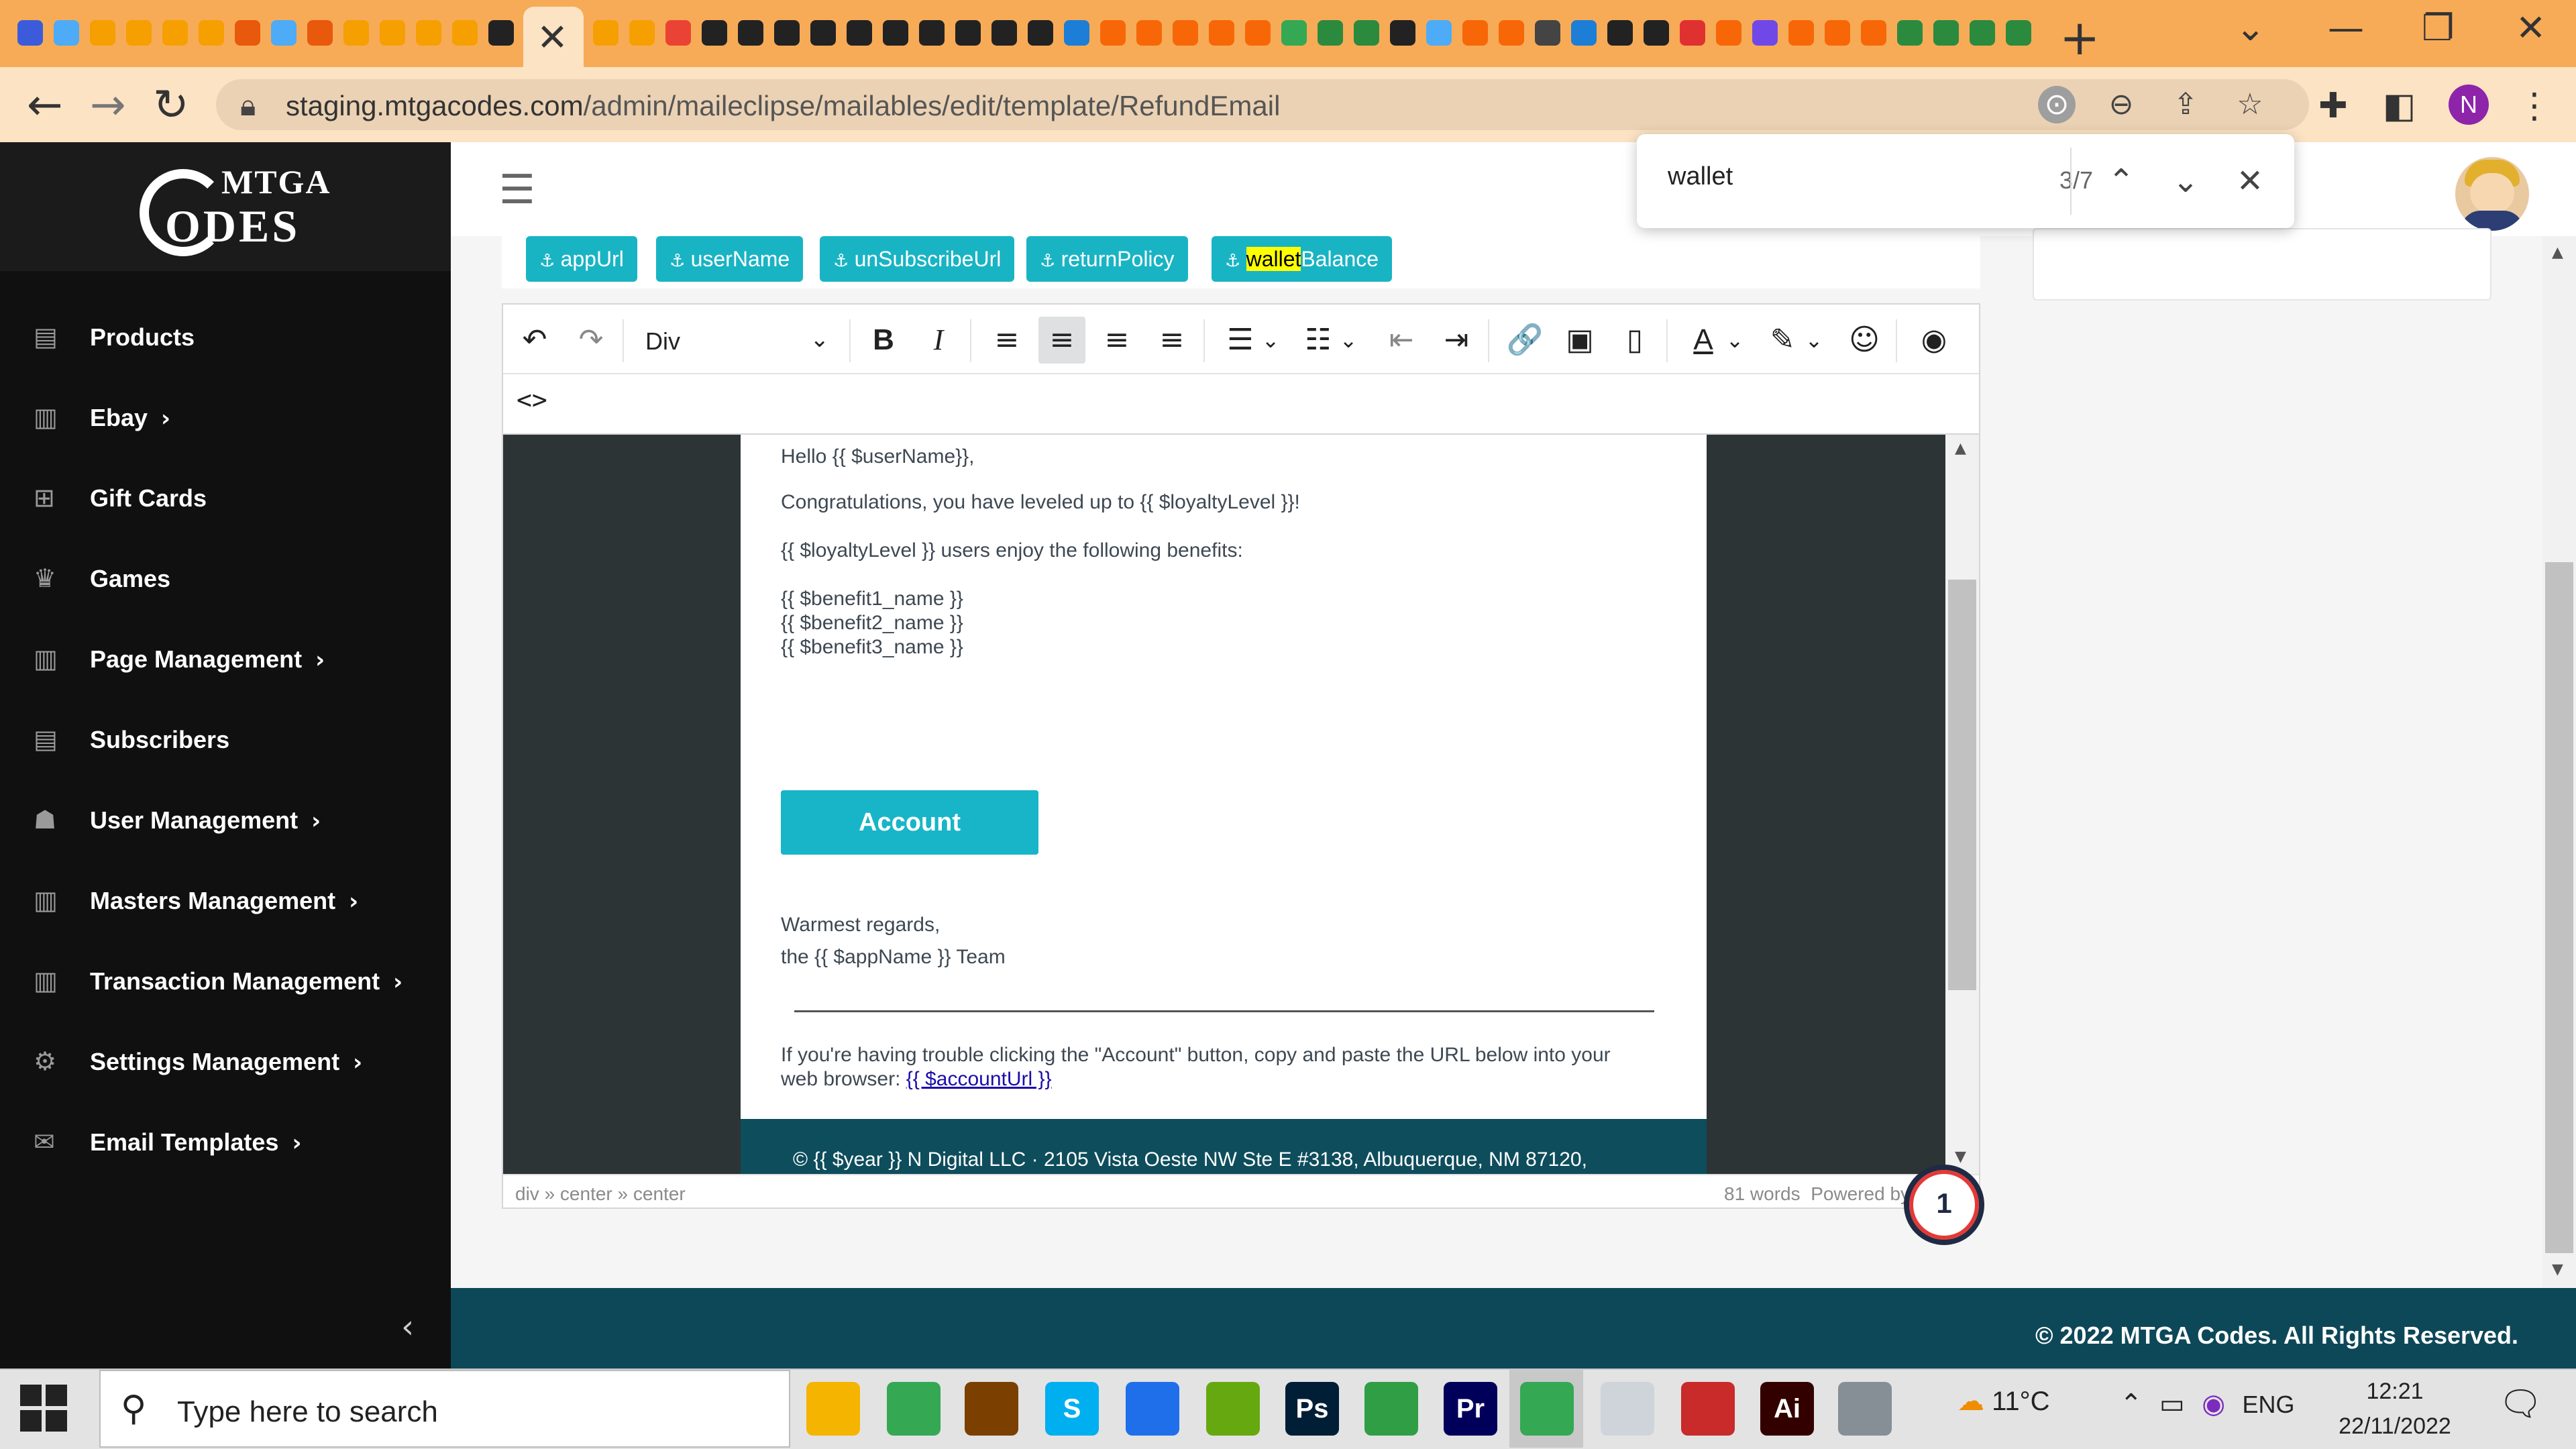  Describe the element at coordinates (833, 1409) in the screenshot. I see `taskbar-file-explorer-icon` at that location.